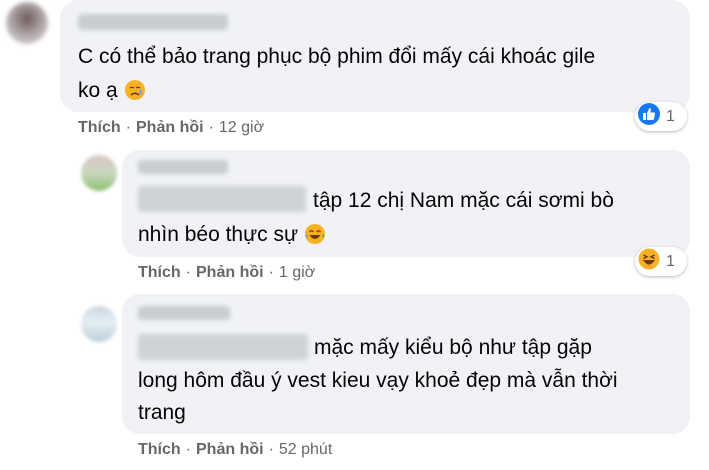  Describe the element at coordinates (297, 272) in the screenshot. I see `comment-time: 1 giờ` at that location.